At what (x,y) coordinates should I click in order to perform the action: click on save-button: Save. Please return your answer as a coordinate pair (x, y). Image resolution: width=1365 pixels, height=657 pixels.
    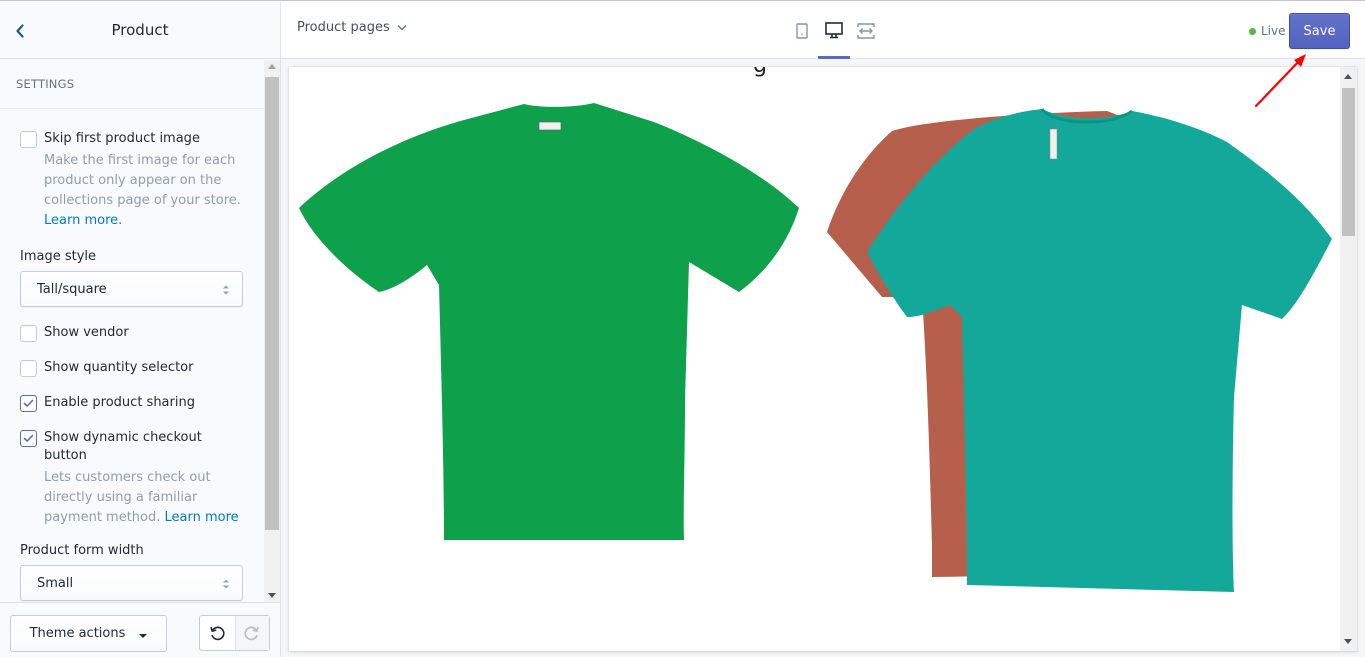
    Looking at the image, I should click on (1319, 31).